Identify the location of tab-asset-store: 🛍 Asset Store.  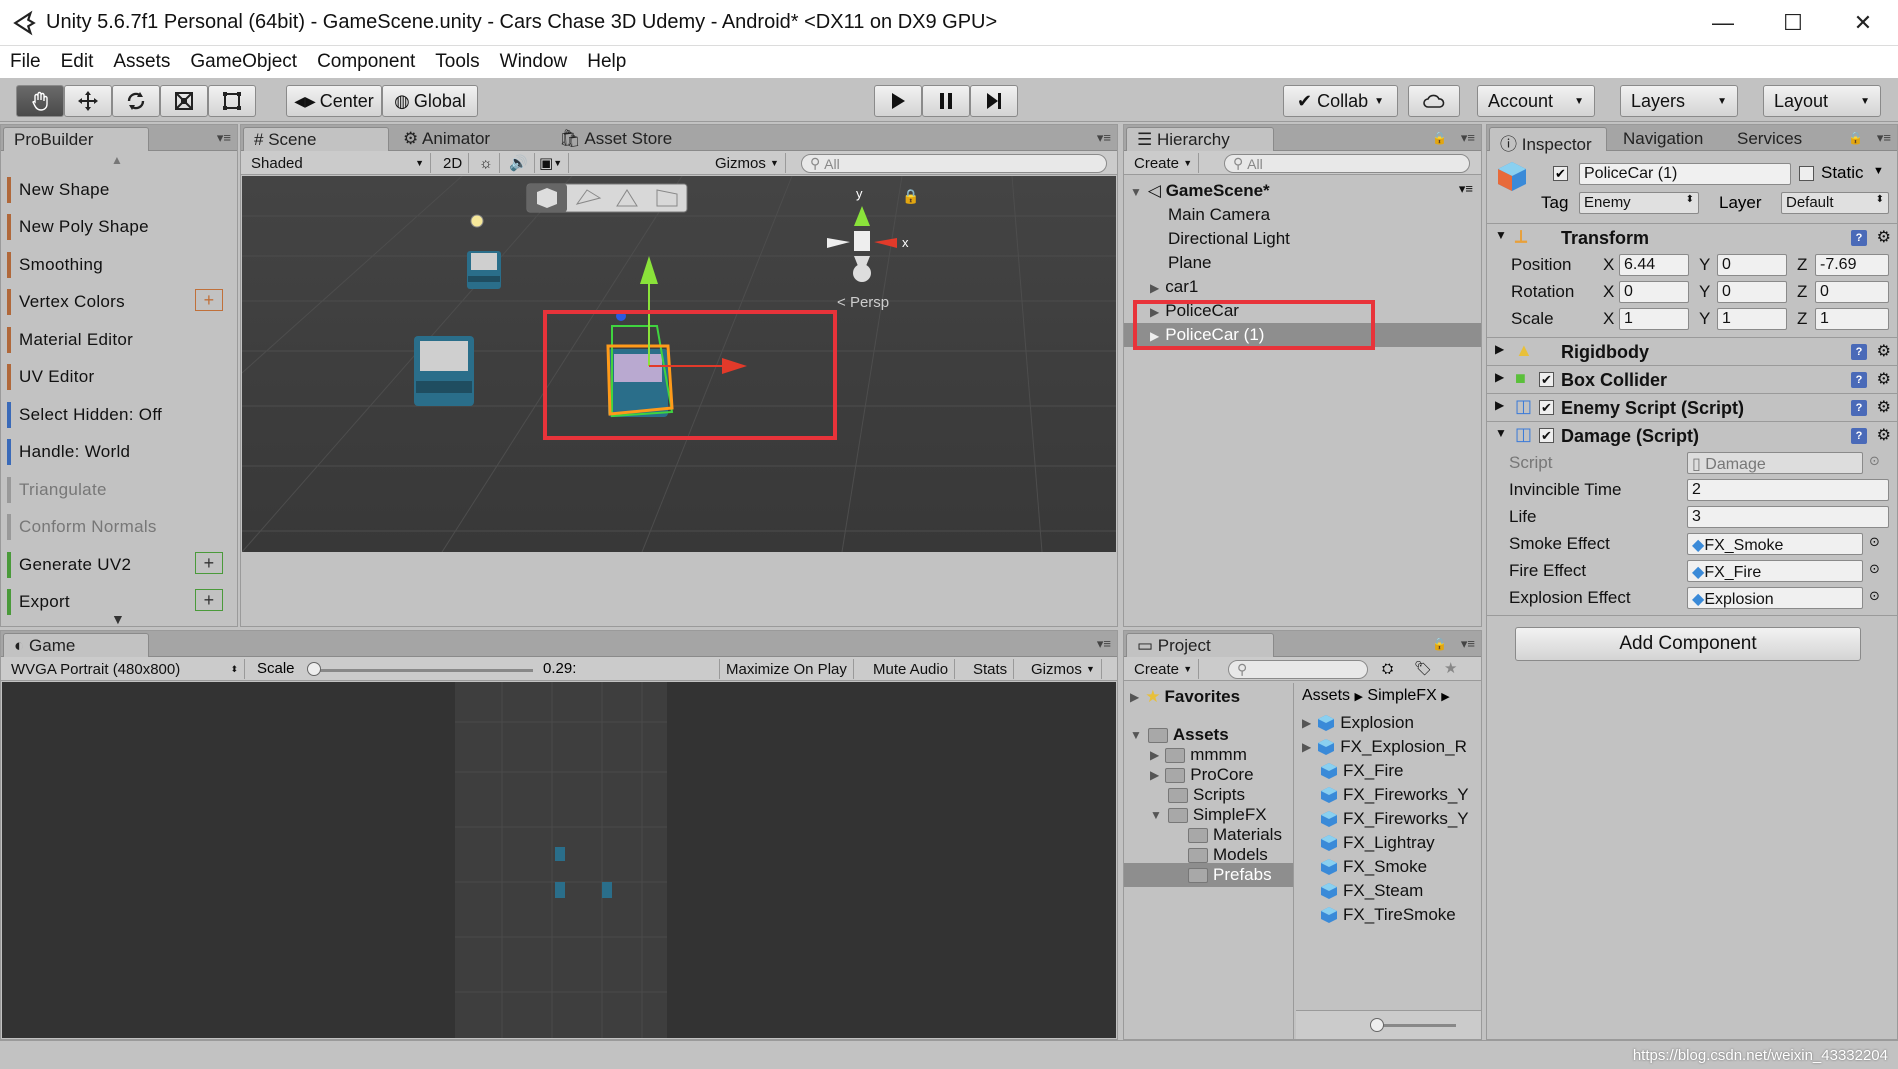
(615, 139).